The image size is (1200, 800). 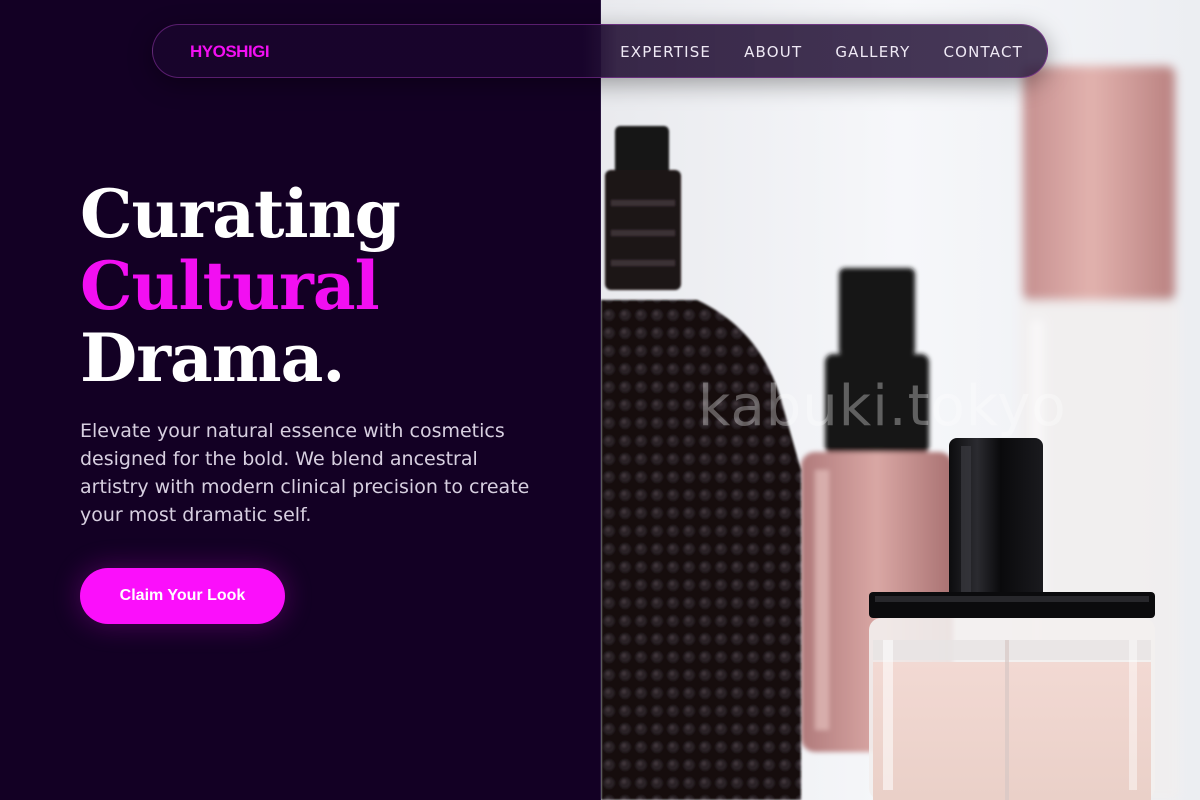 I want to click on nav-link-gallery: GALLERY, so click(x=872, y=52).